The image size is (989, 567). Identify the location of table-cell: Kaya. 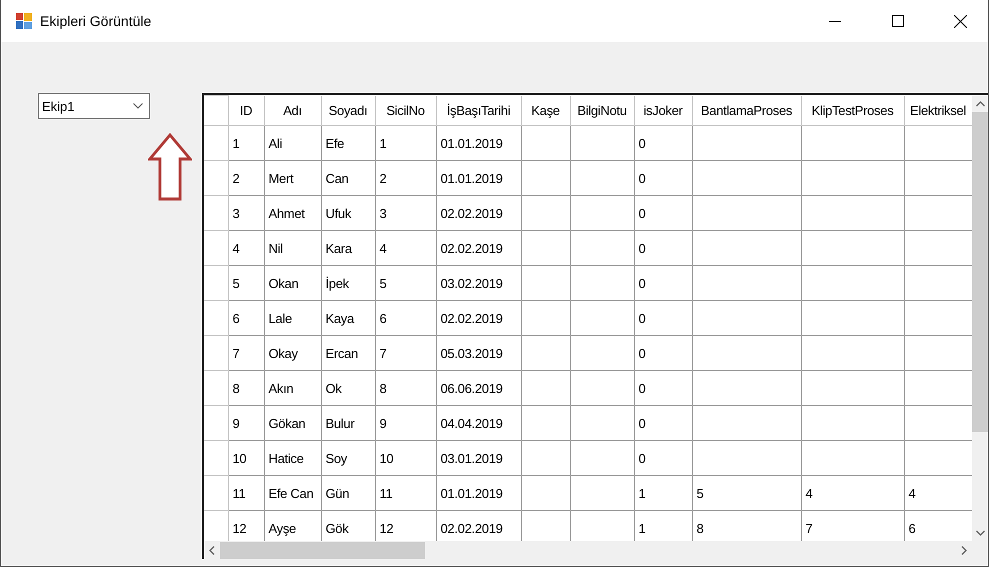
(348, 318).